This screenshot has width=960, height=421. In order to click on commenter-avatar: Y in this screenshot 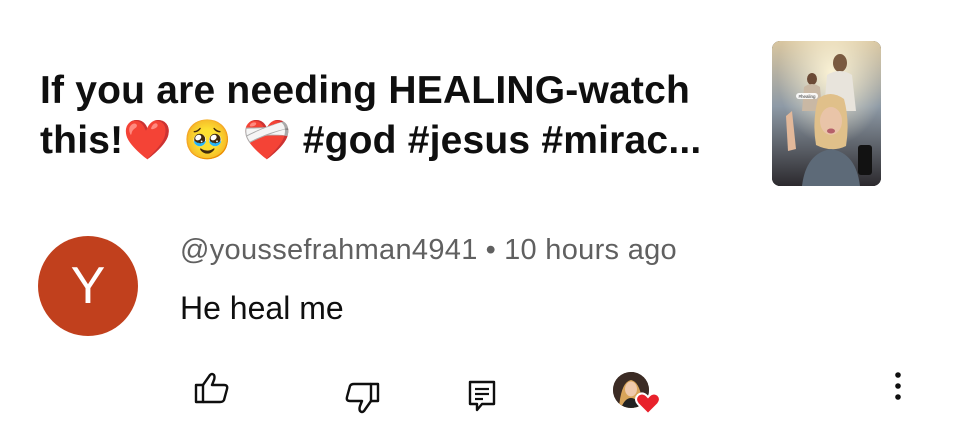, I will do `click(88, 286)`.